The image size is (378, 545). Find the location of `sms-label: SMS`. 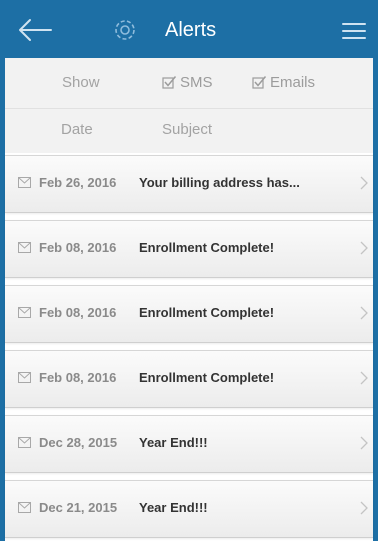

sms-label: SMS is located at coordinates (196, 82).